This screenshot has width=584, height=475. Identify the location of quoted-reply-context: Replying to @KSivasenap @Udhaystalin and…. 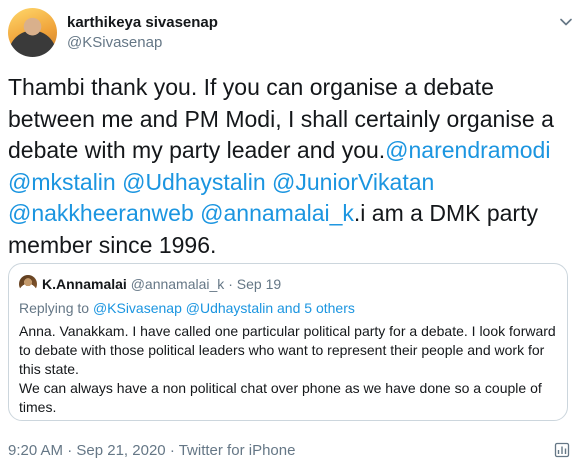
(288, 308).